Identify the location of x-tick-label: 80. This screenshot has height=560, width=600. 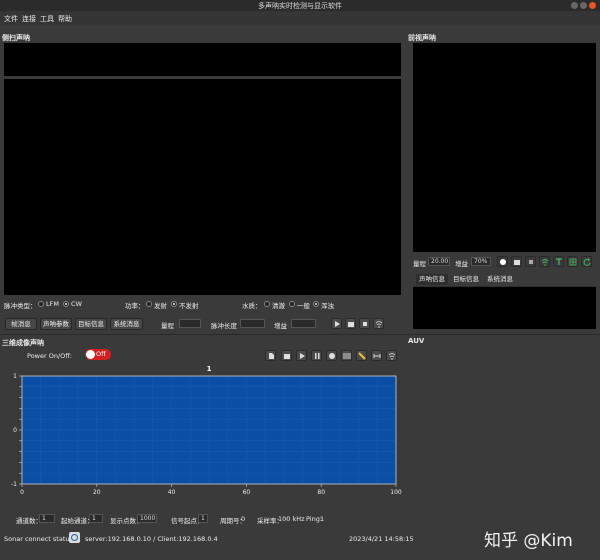
(321, 492).